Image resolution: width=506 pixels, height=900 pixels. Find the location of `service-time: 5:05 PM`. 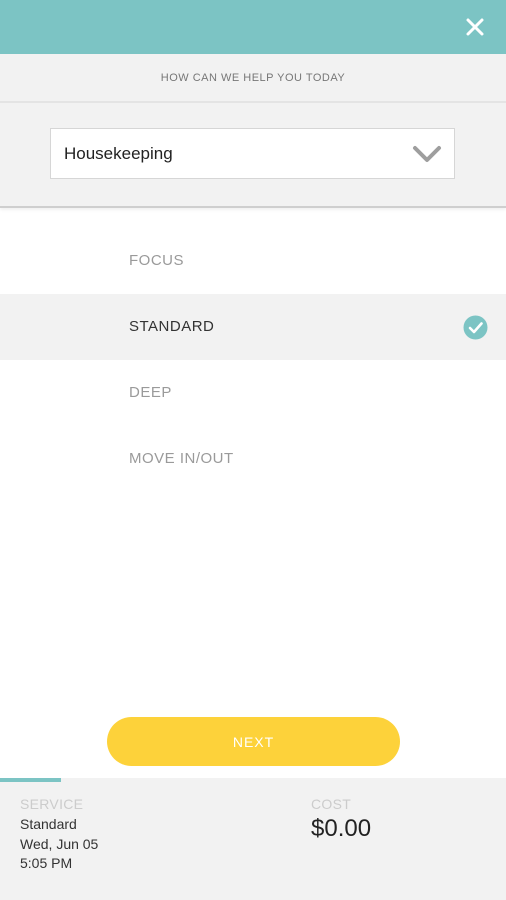

service-time: 5:05 PM is located at coordinates (46, 863).